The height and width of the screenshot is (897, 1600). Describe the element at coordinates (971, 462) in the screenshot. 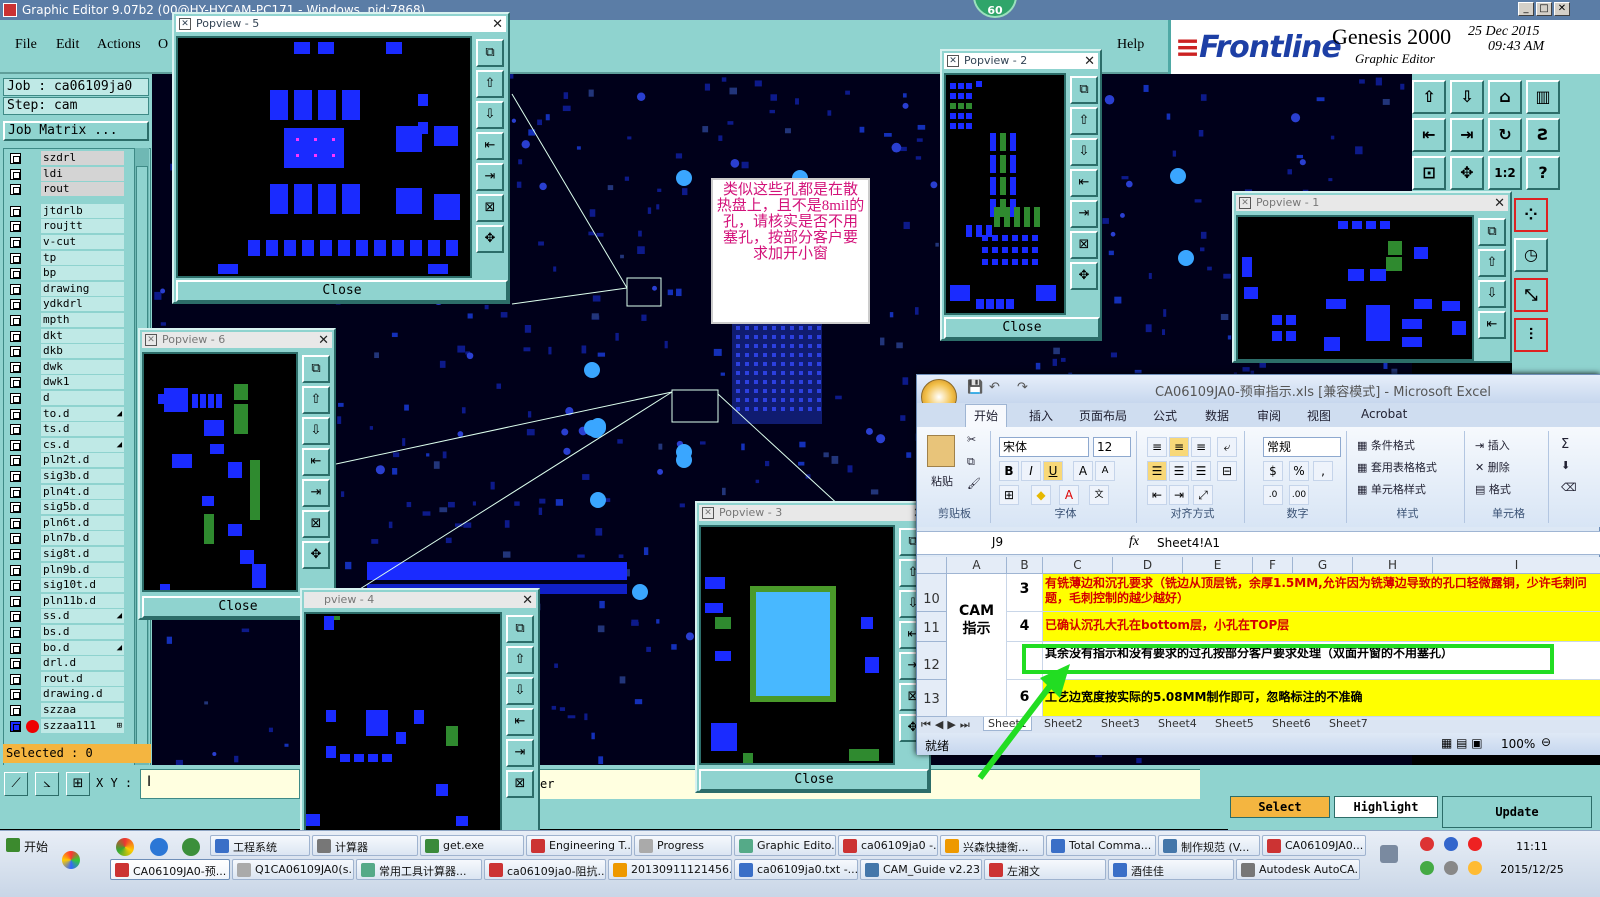

I see `copy-icon: ⧉` at that location.